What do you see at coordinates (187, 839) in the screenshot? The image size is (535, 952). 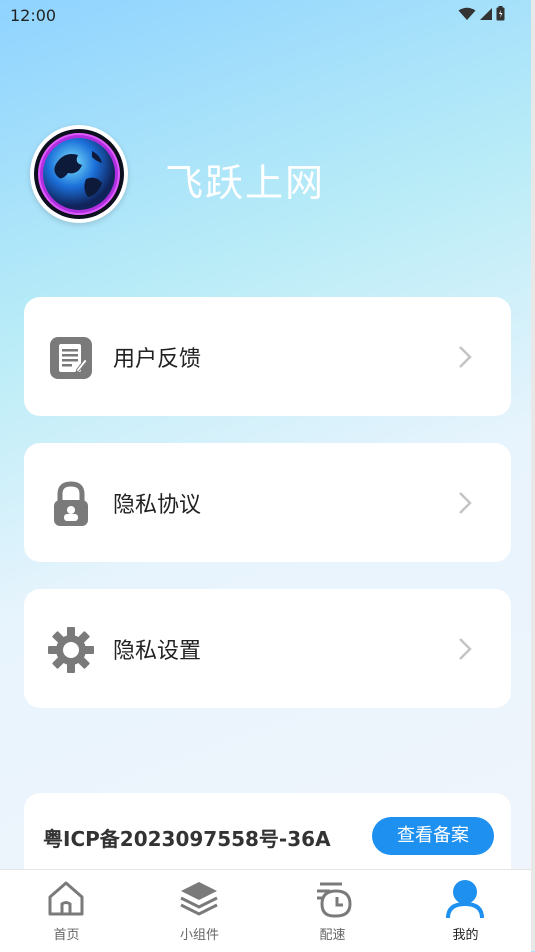 I see `icp-number: 粤ICP备2023097558号-36A` at bounding box center [187, 839].